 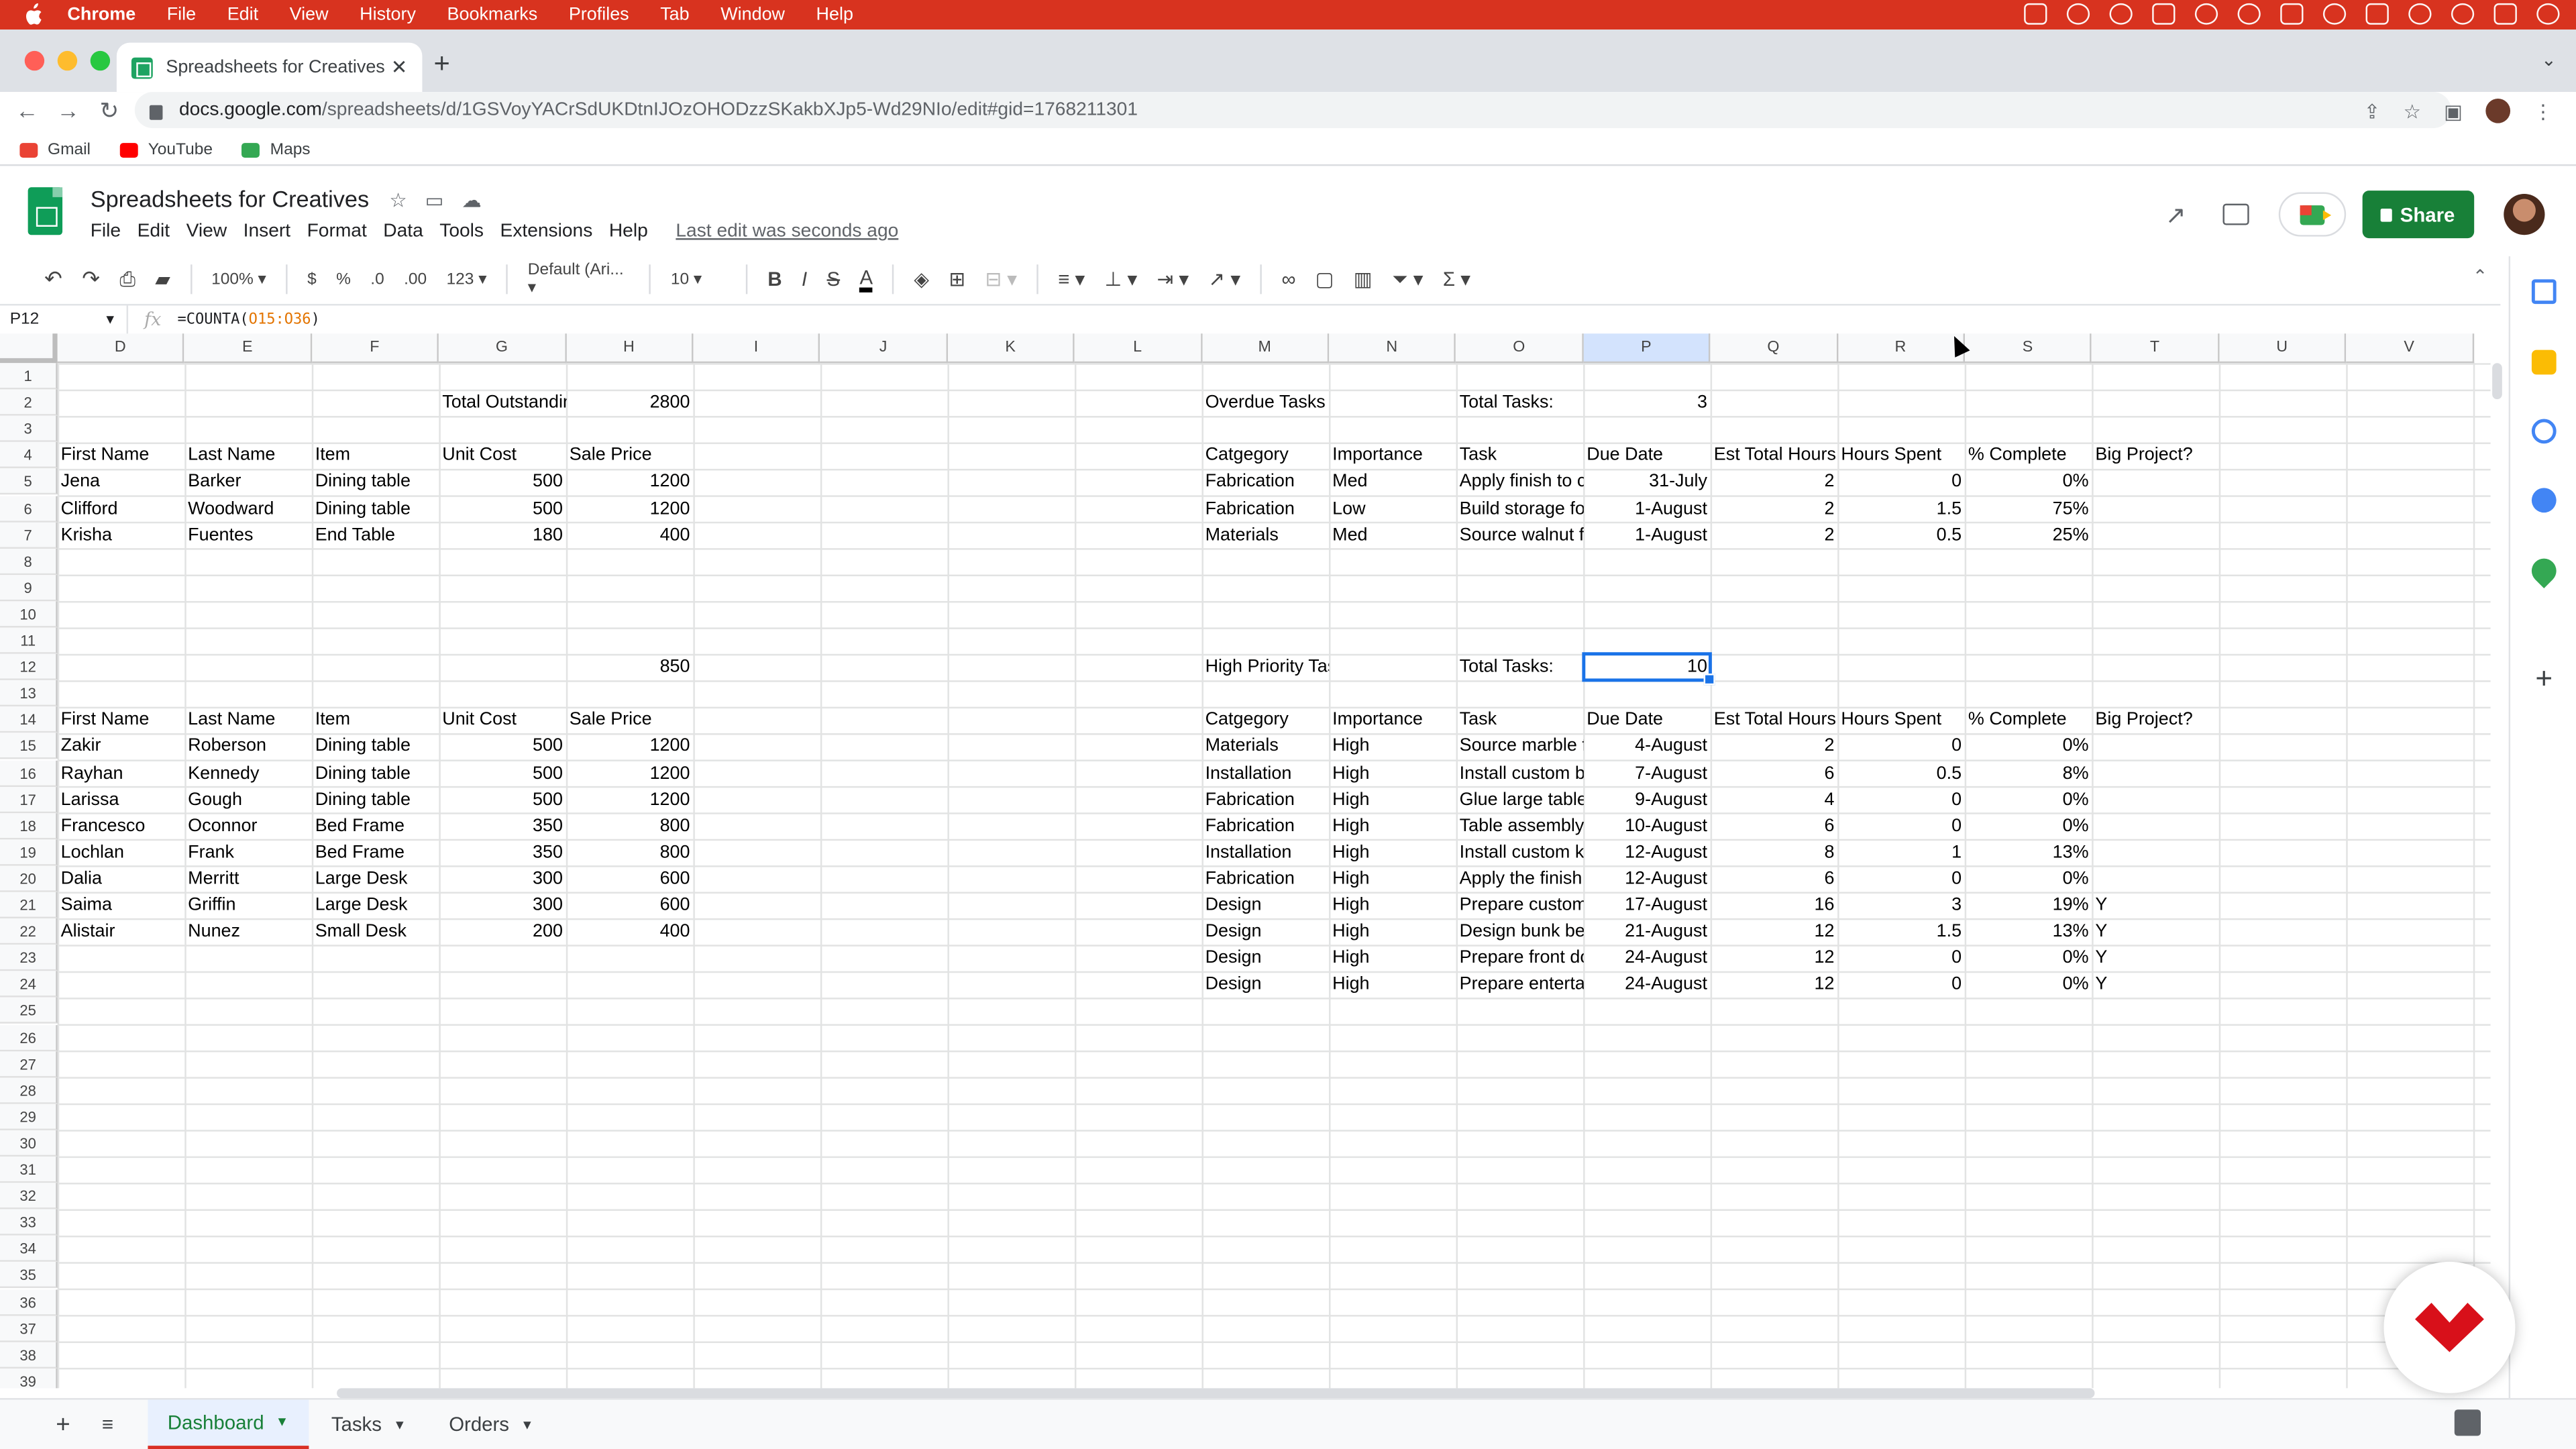 I want to click on insert-comment-icon: ▢, so click(x=1325, y=279).